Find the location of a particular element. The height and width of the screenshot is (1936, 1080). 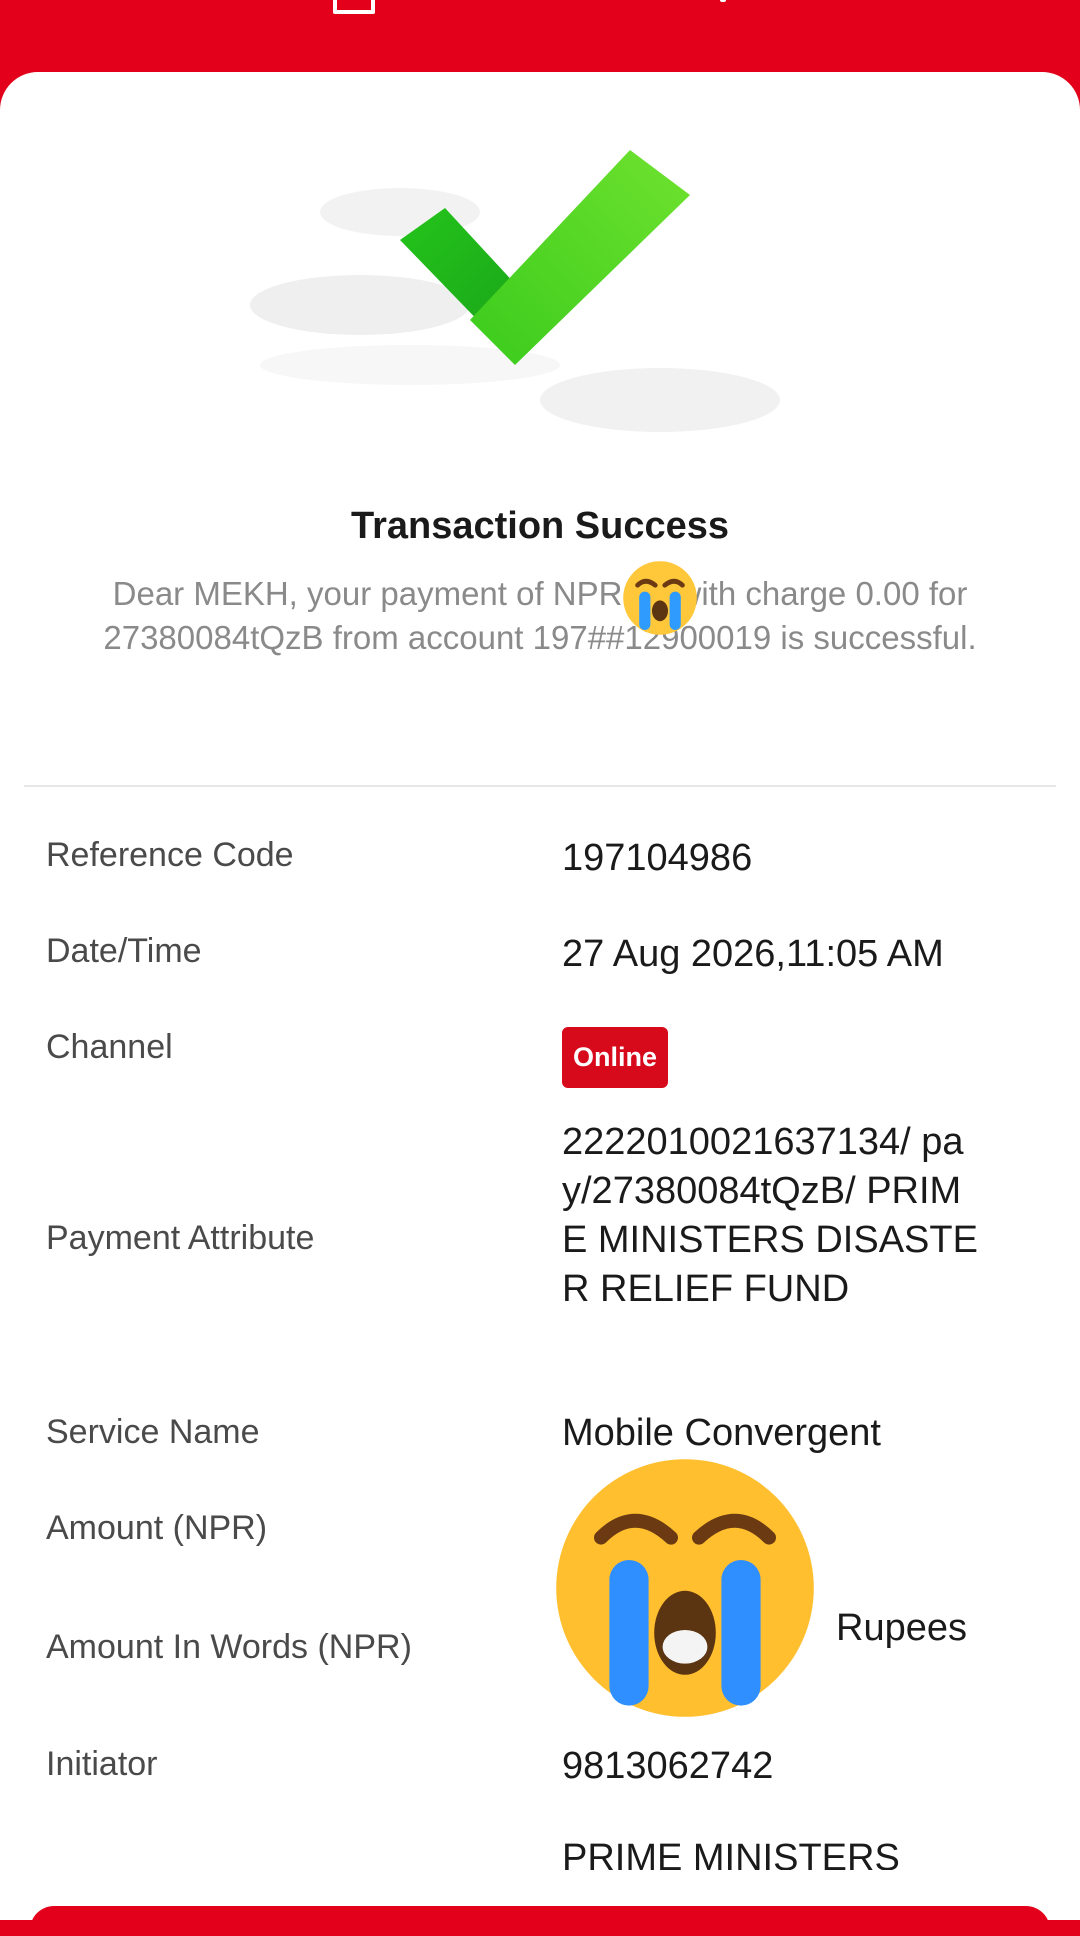

checkmark-icon is located at coordinates (515, 291).